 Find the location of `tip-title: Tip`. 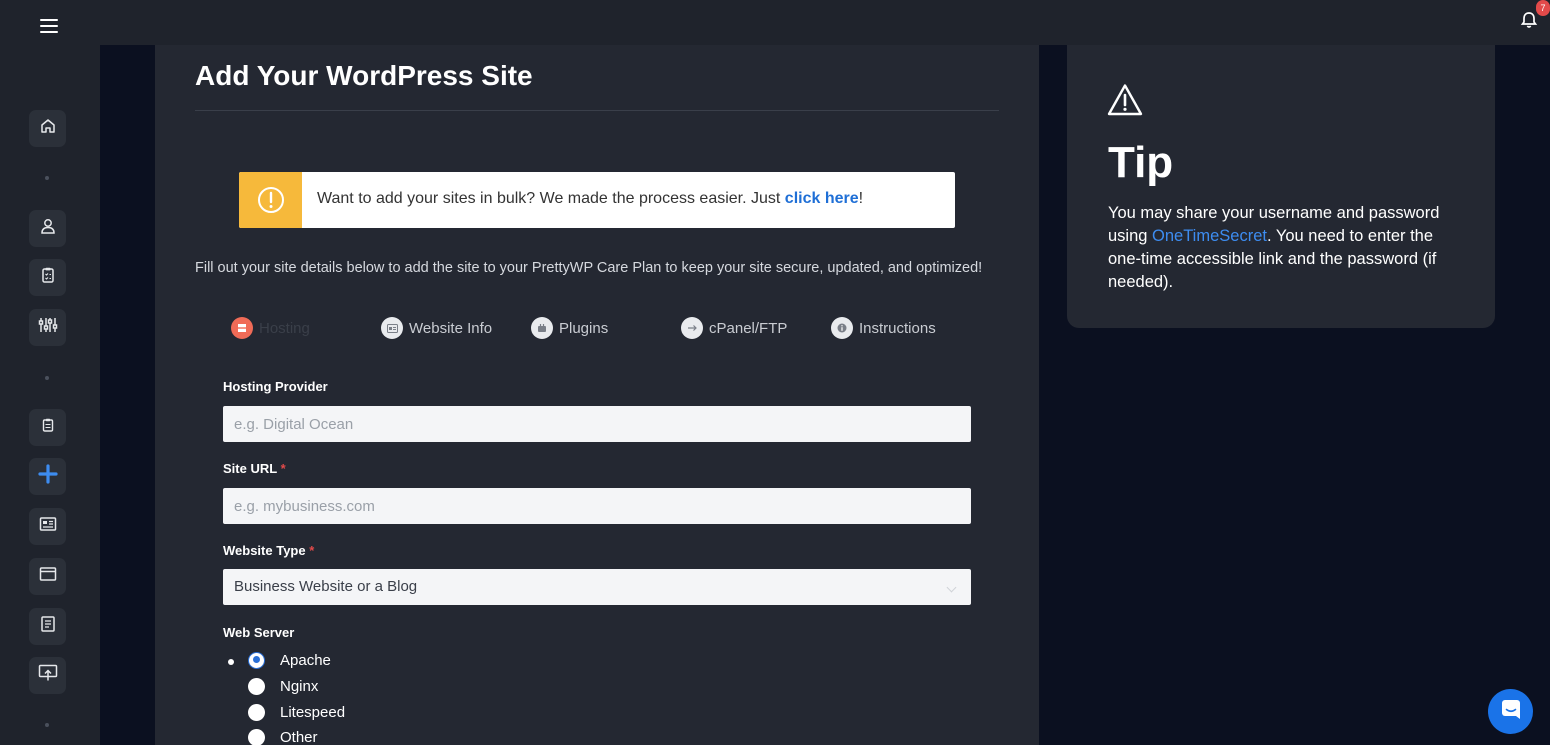

tip-title: Tip is located at coordinates (1141, 162).